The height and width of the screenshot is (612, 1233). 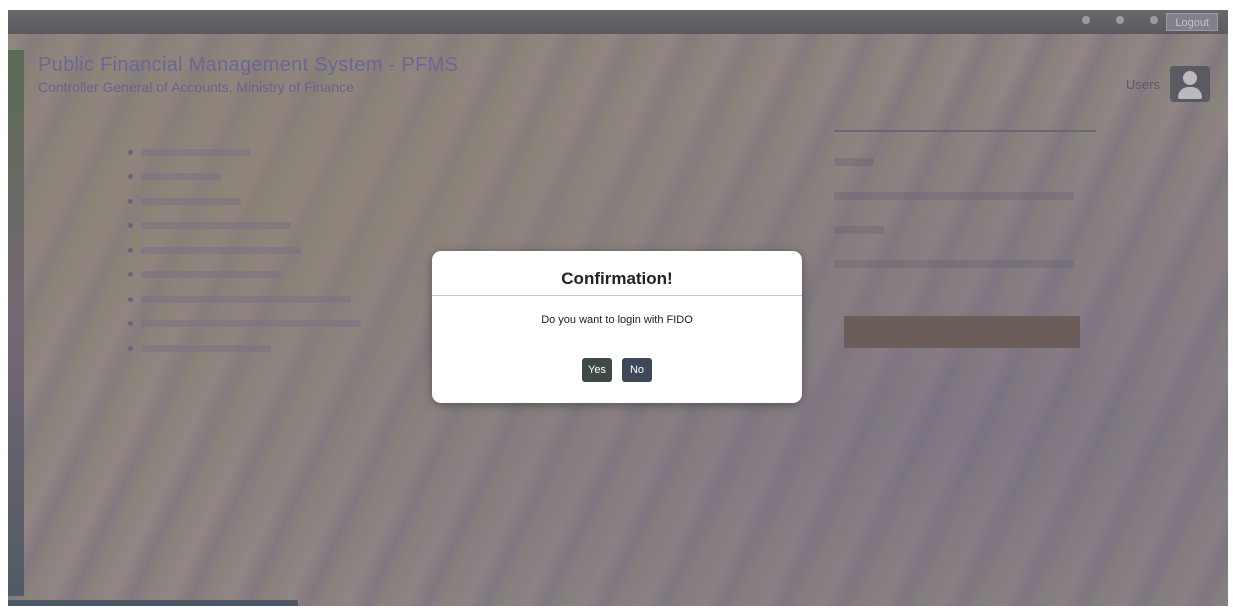 I want to click on dialog-message: Do you want to login with FIDO, so click(x=617, y=320).